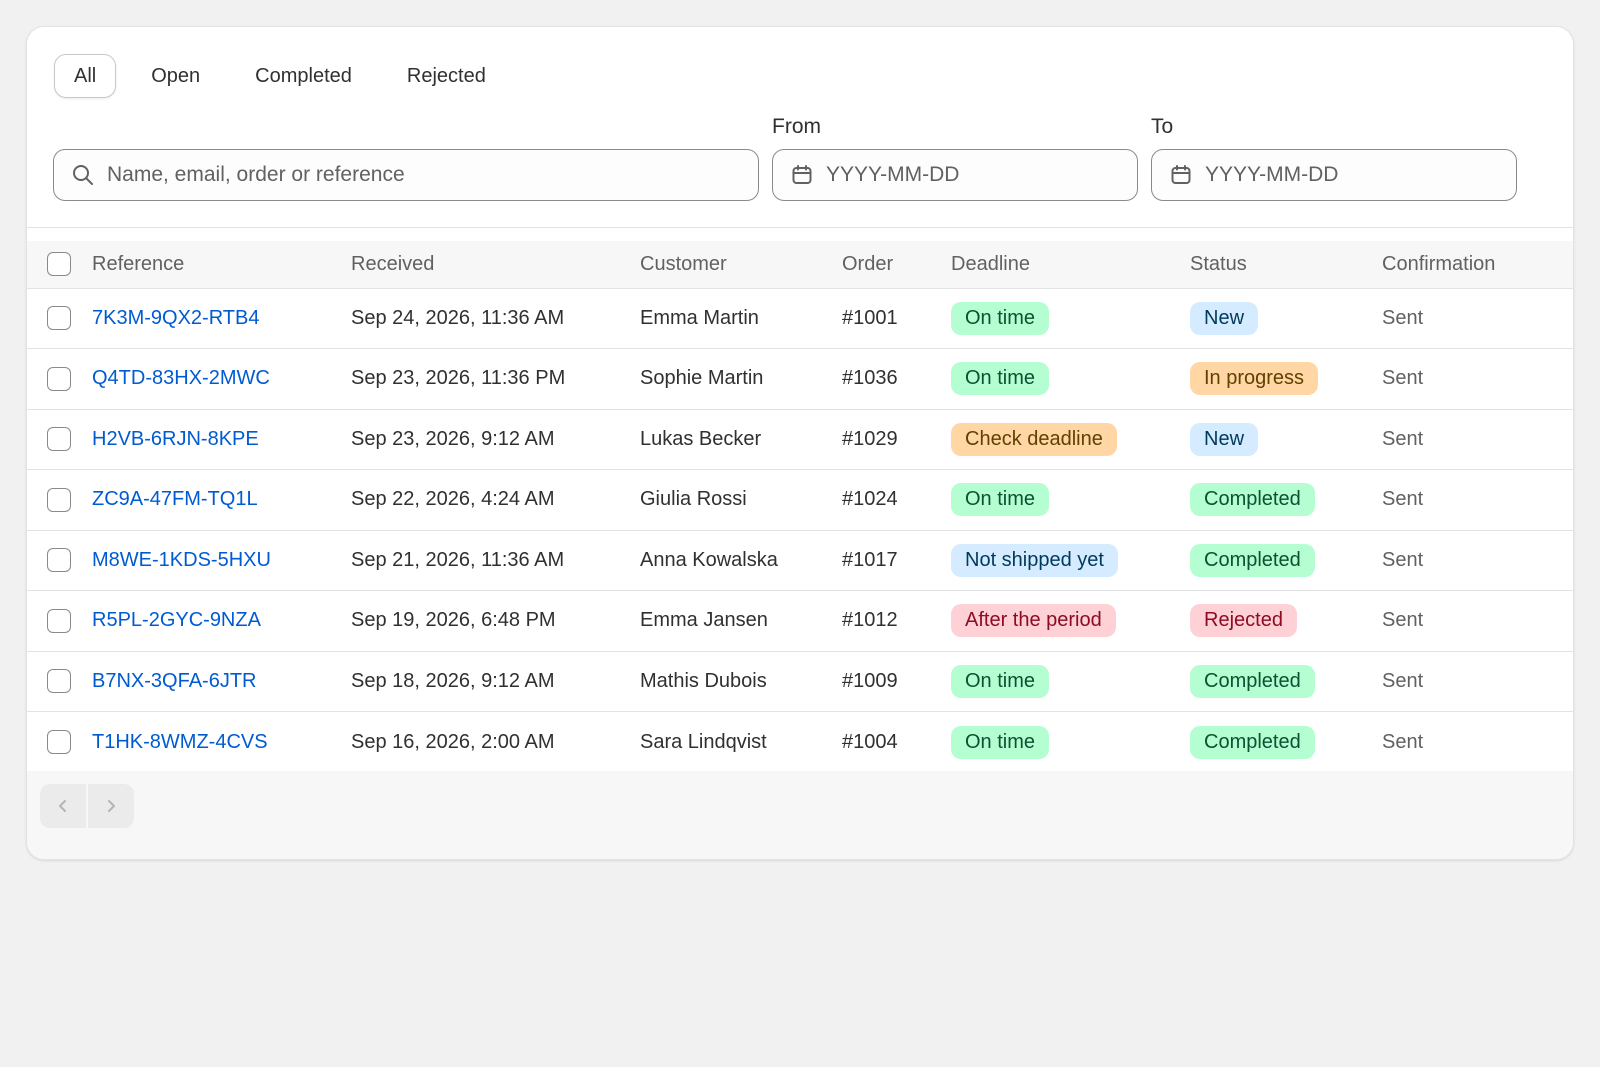  What do you see at coordinates (796, 126) in the screenshot?
I see `from-label: From` at bounding box center [796, 126].